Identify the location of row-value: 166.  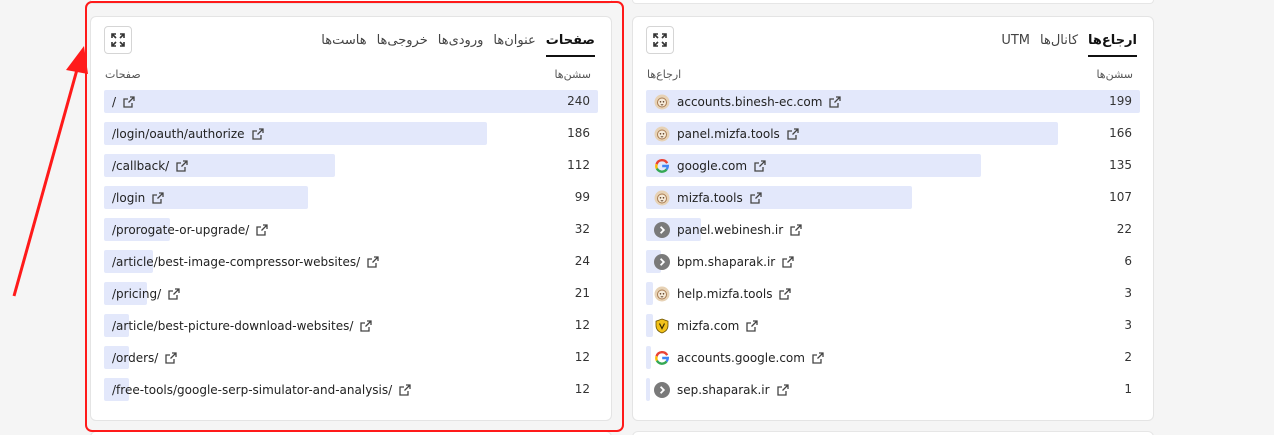
(1120, 133).